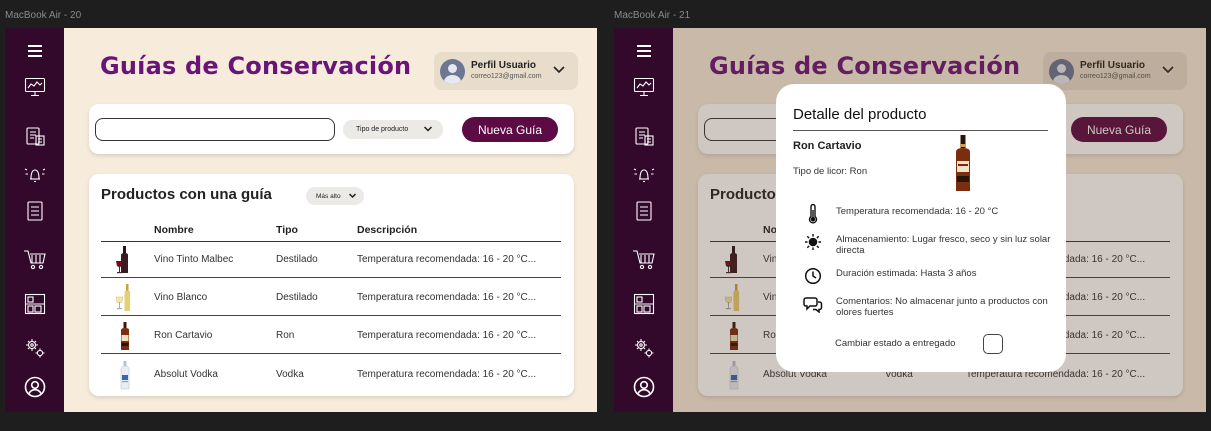 The height and width of the screenshot is (431, 1211). I want to click on cell-name: Absolut Vodka, so click(186, 374).